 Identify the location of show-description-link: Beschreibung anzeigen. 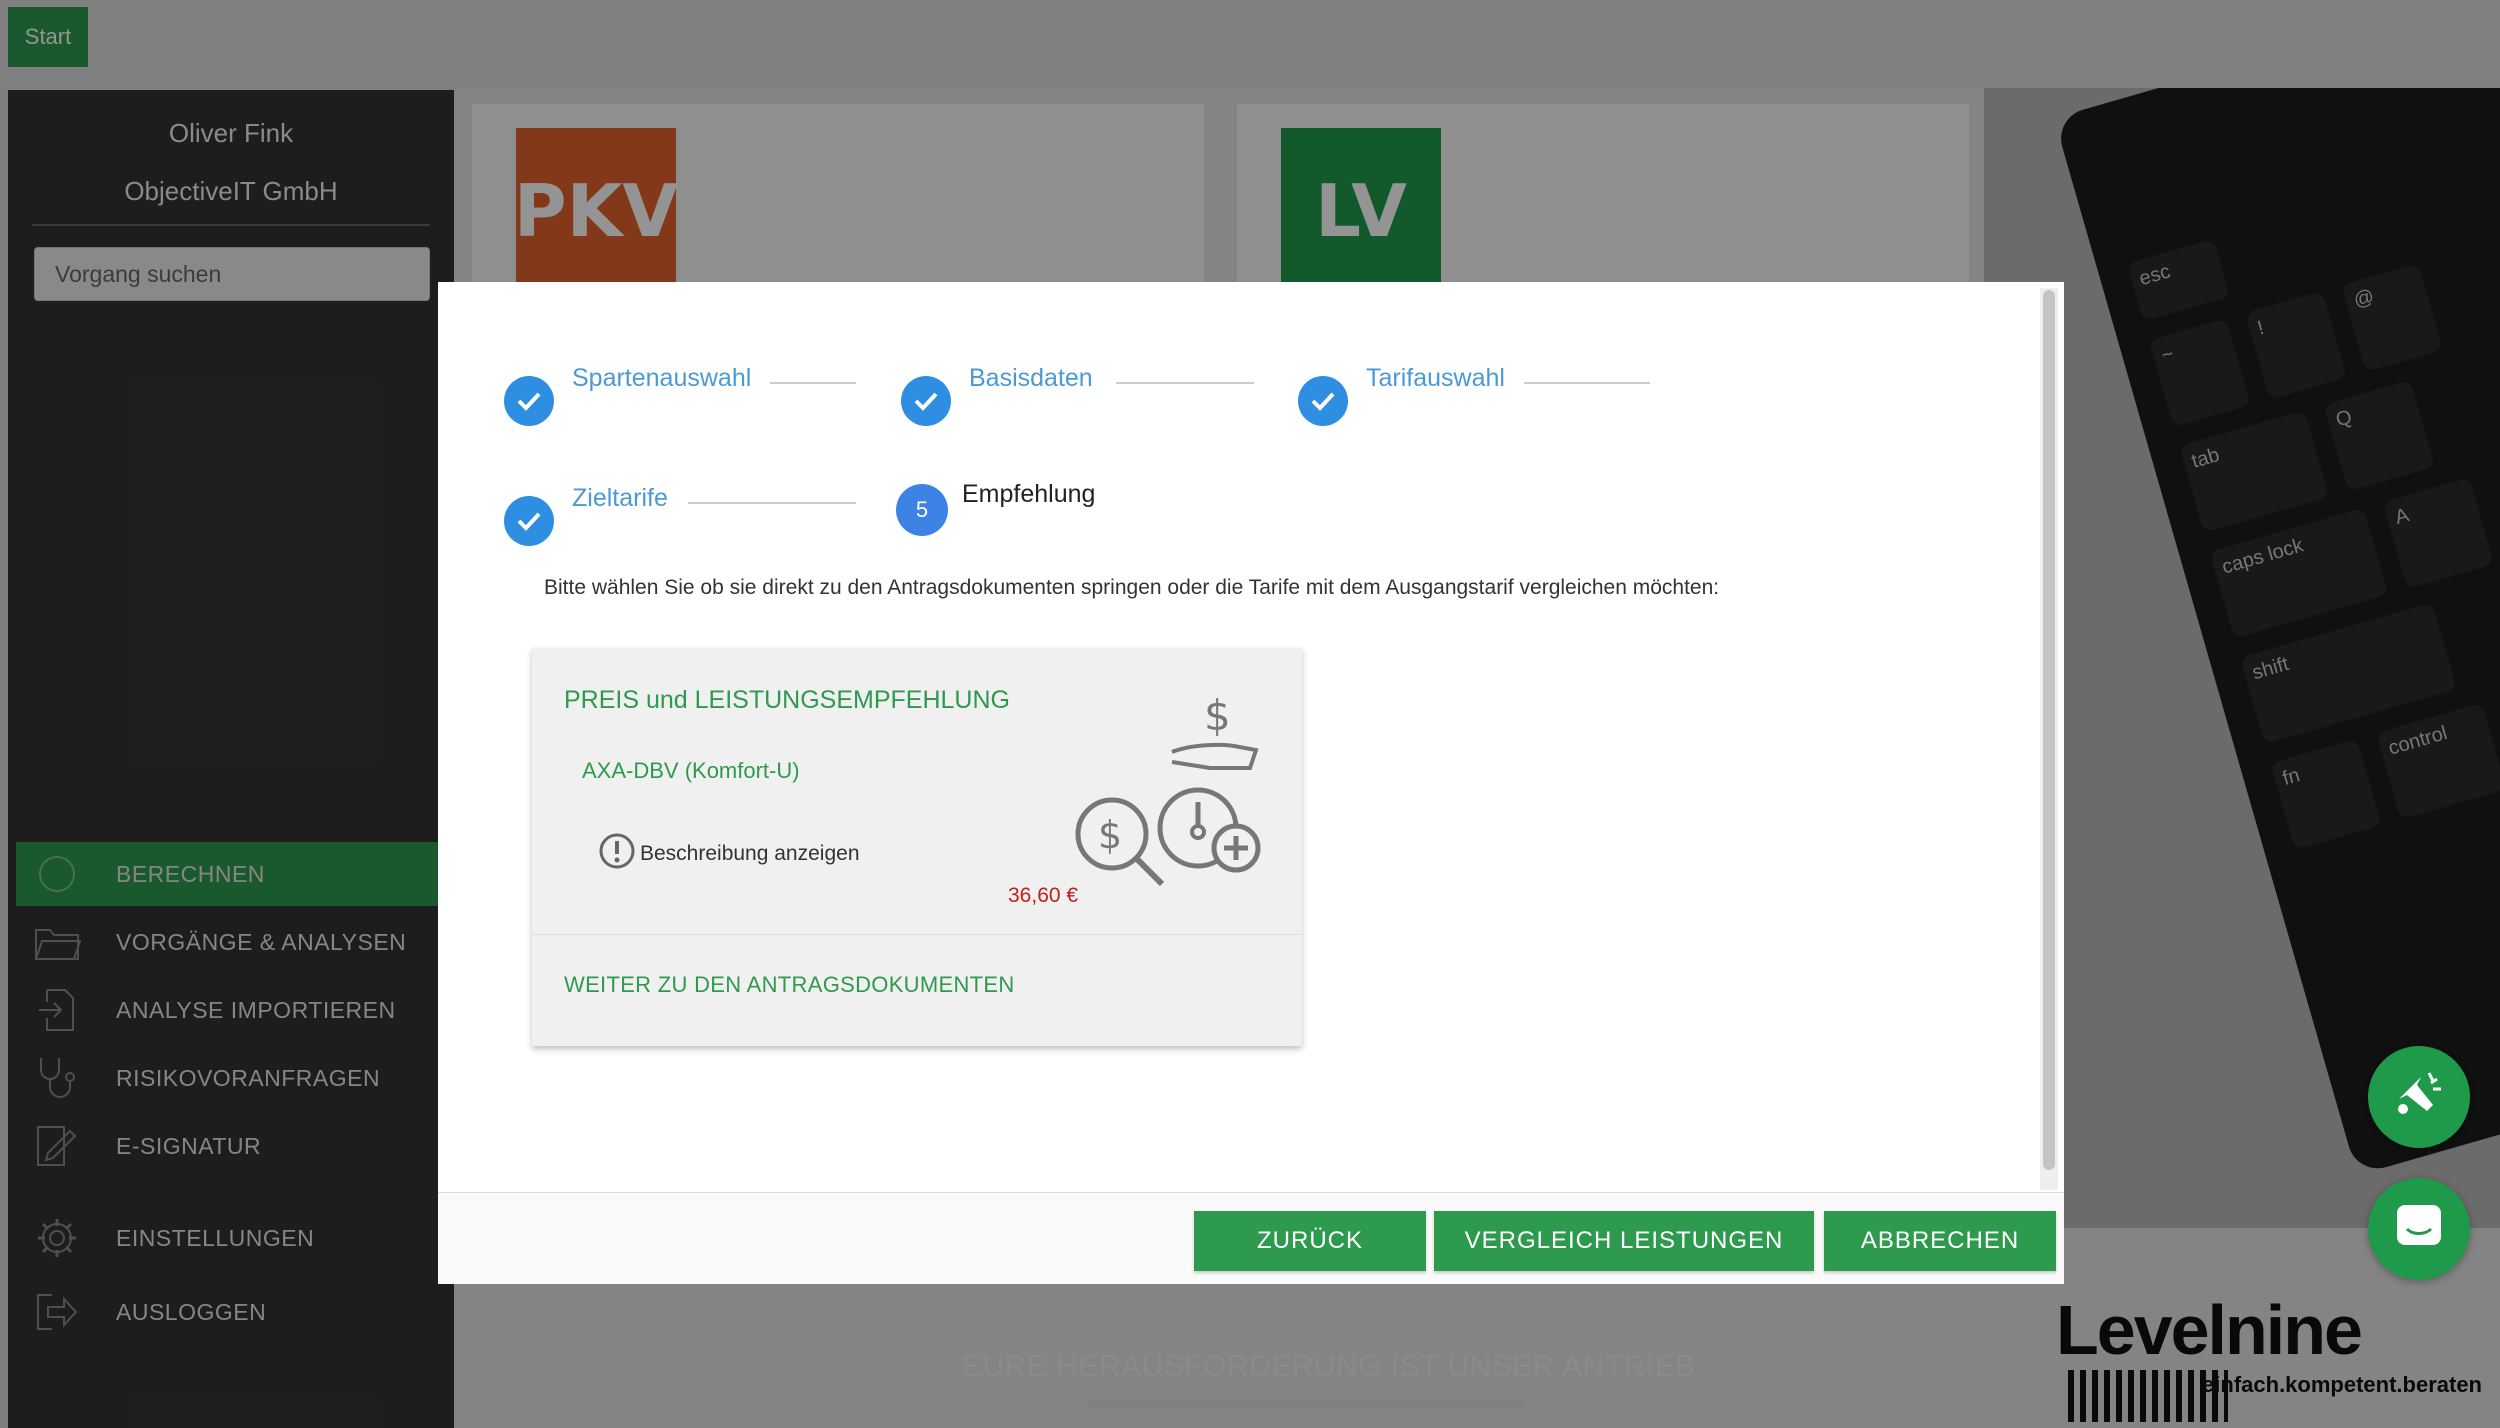
(729, 854).